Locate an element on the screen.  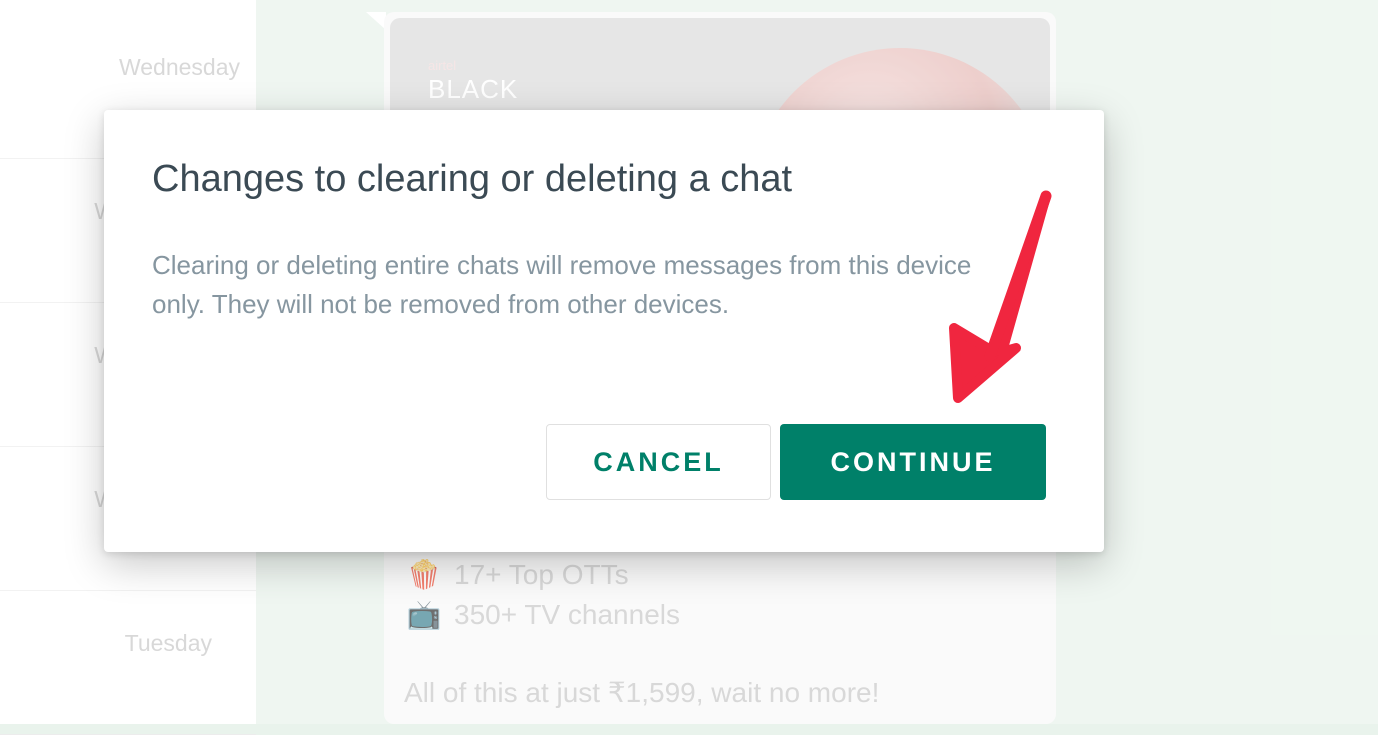
cancel-button: CANCEL is located at coordinates (658, 462).